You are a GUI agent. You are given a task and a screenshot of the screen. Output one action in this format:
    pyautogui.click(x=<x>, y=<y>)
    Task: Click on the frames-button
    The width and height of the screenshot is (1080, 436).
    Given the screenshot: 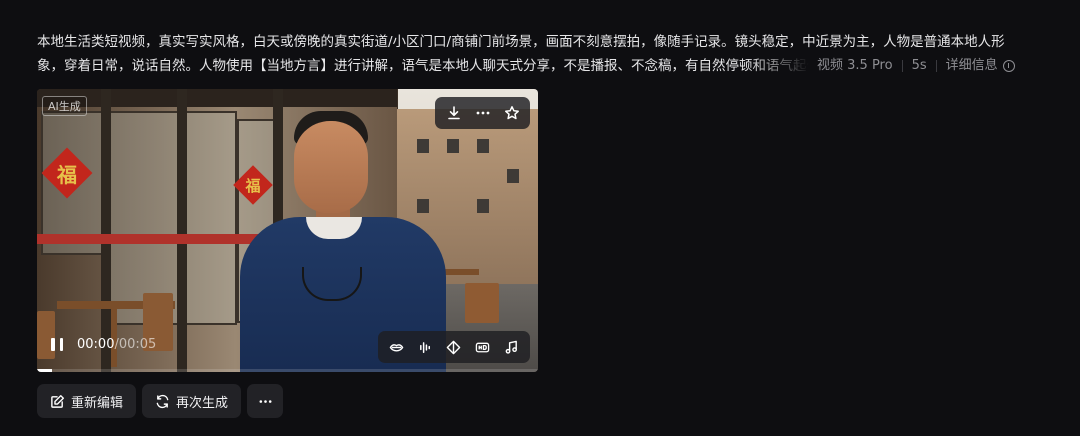 What is the action you would take?
    pyautogui.click(x=454, y=347)
    